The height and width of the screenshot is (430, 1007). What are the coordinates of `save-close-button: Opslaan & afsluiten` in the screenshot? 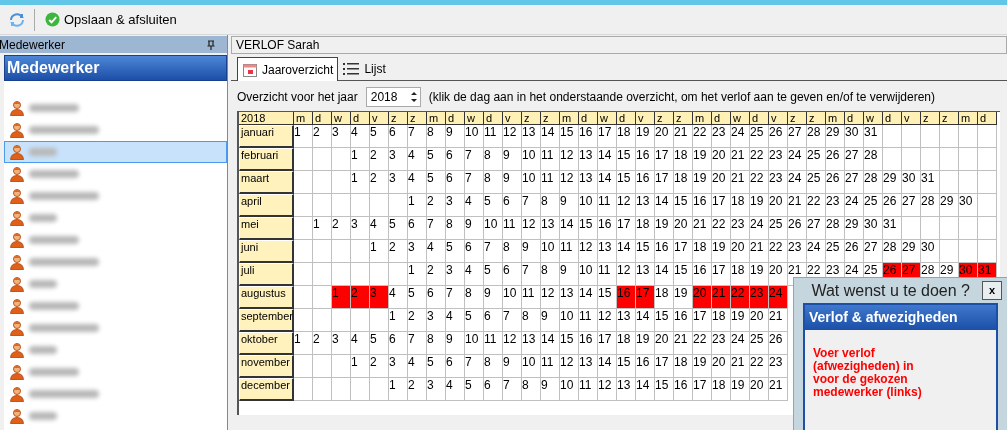 It's located at (111, 19).